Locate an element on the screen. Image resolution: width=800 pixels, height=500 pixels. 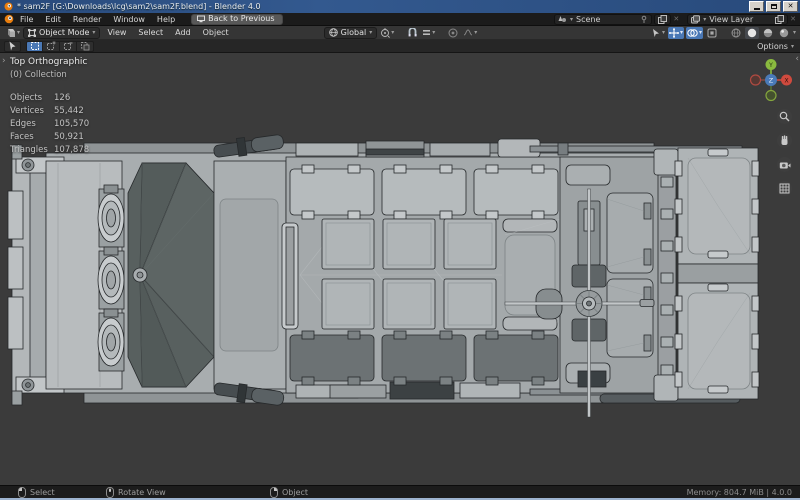
blender-menu-icon is located at coordinates (9, 19).